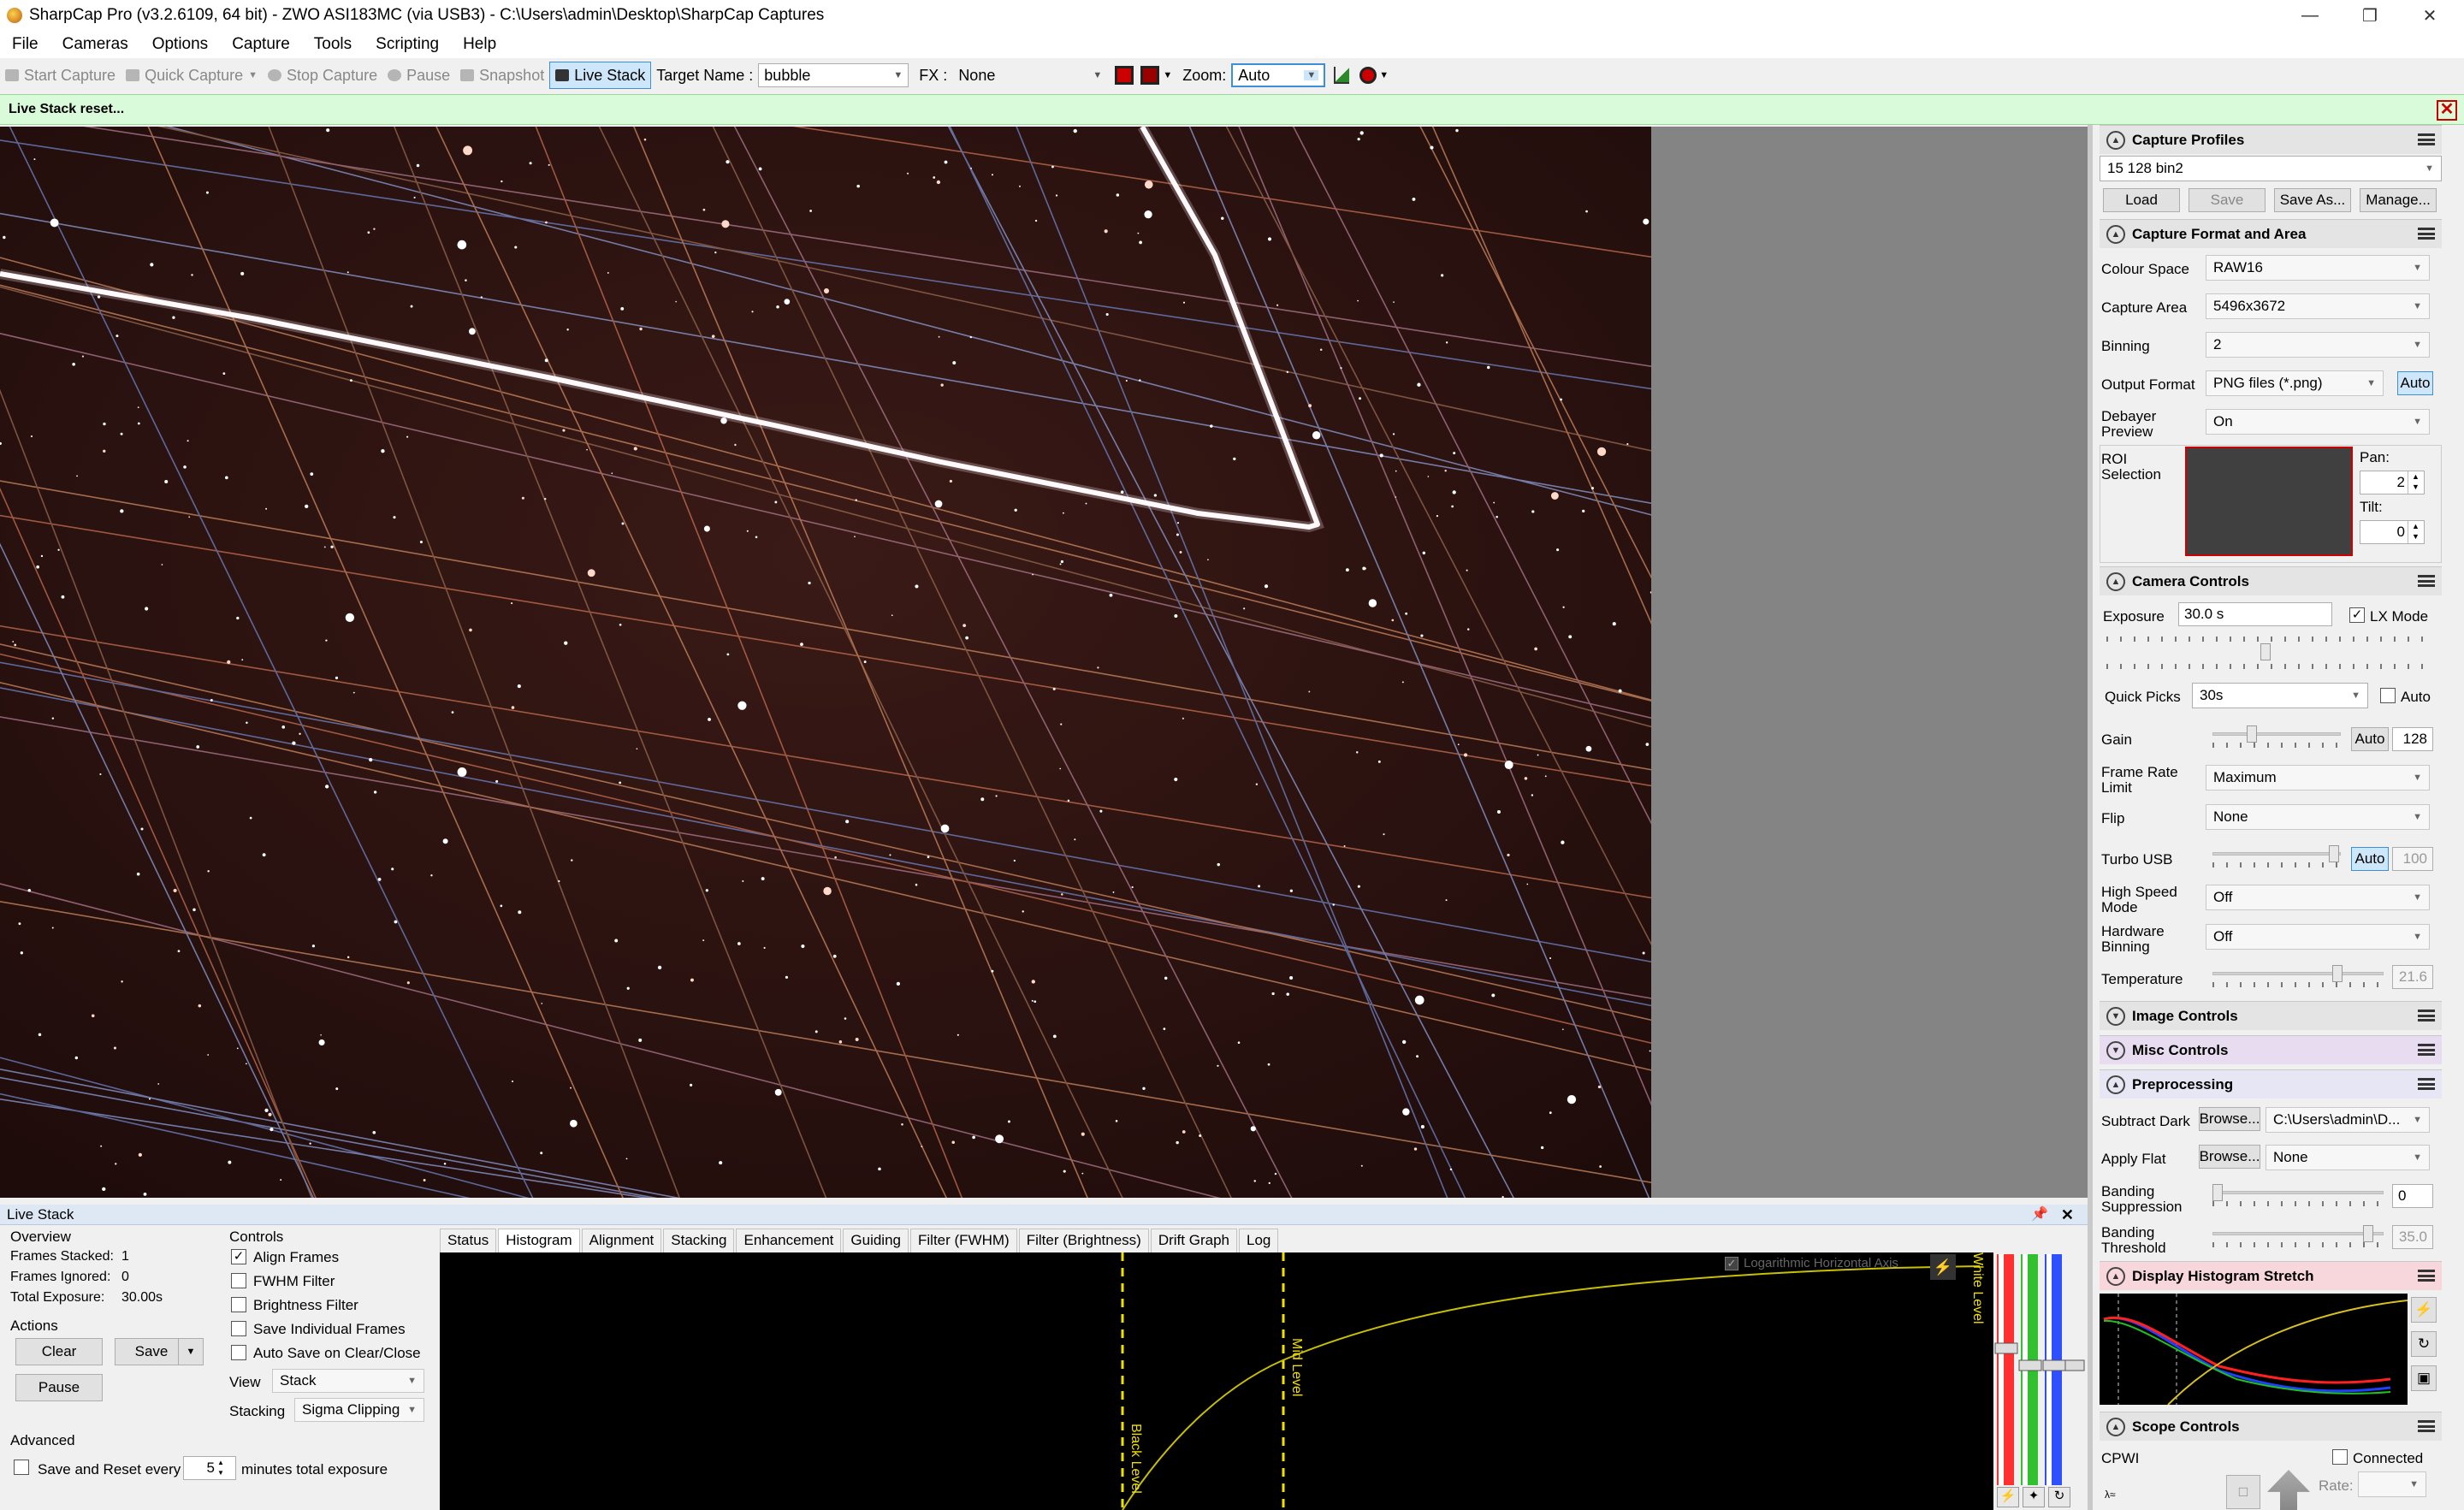 Image resolution: width=2464 pixels, height=1510 pixels. What do you see at coordinates (1258, 1240) in the screenshot?
I see `tab-log: Log` at bounding box center [1258, 1240].